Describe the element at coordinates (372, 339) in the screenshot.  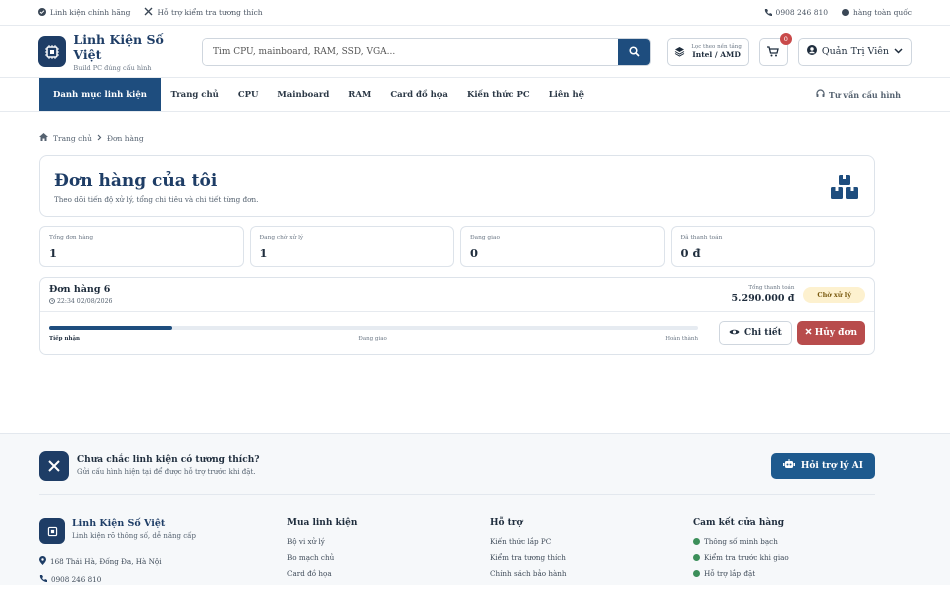
I see `step-shipping: Đang giao` at that location.